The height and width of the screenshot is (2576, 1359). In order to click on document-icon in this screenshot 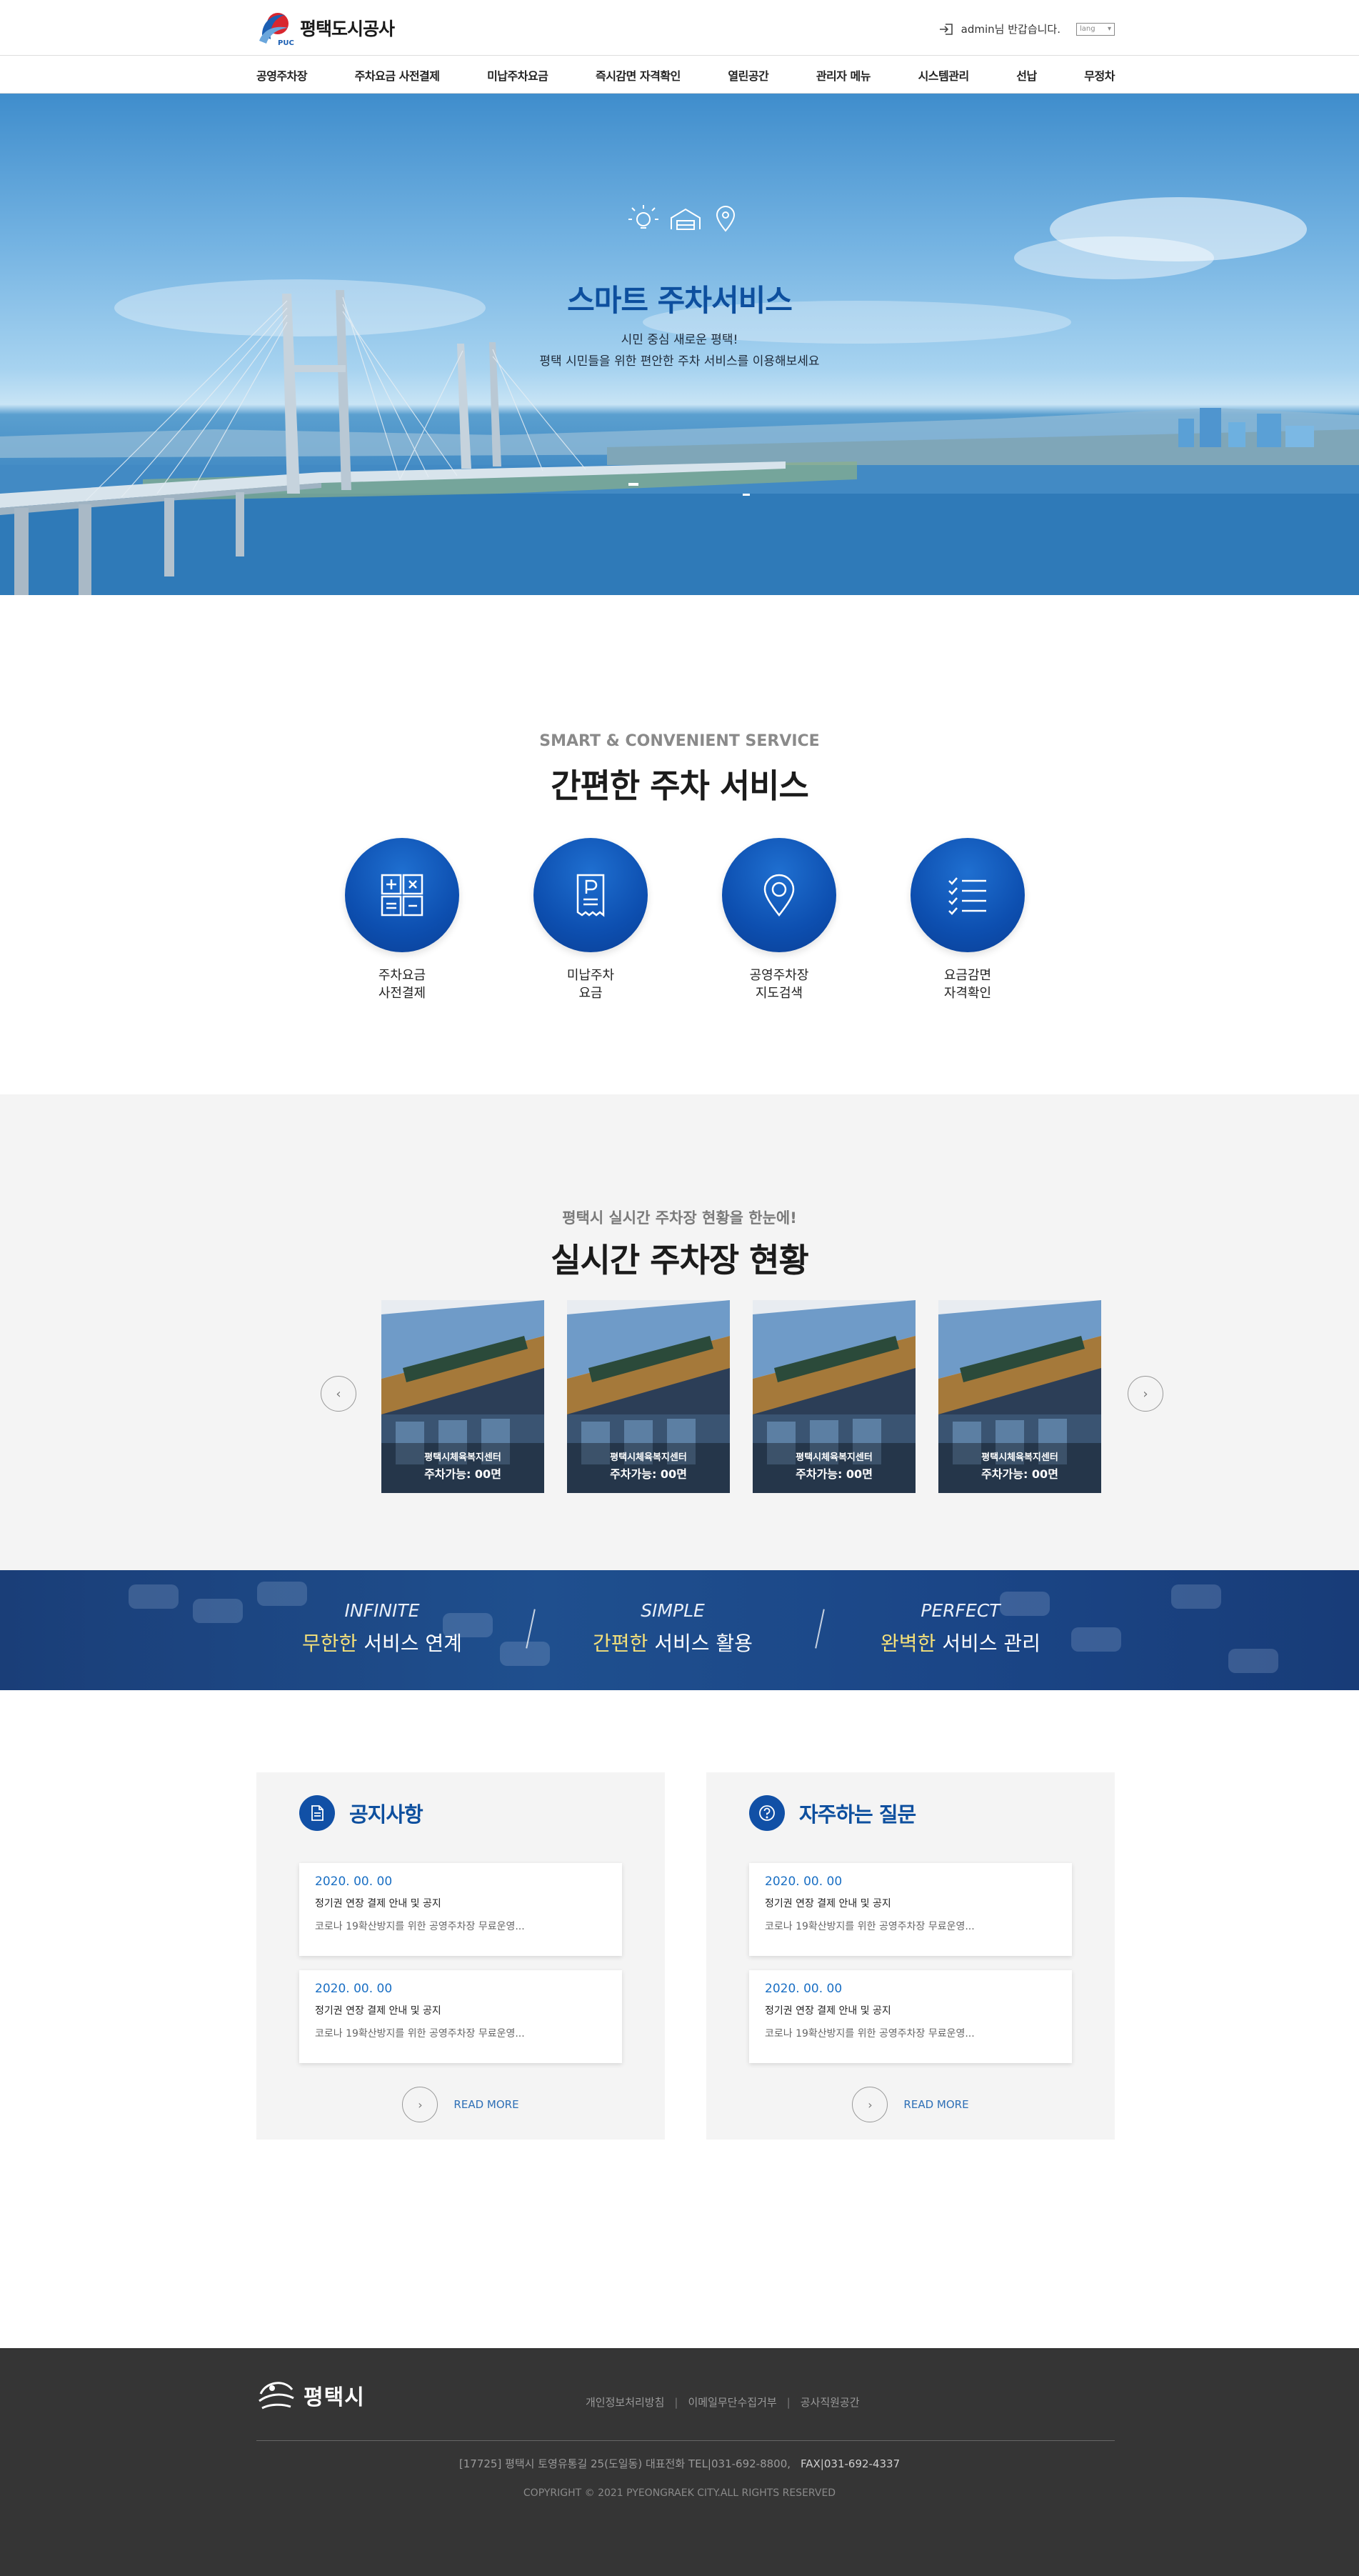, I will do `click(317, 1813)`.